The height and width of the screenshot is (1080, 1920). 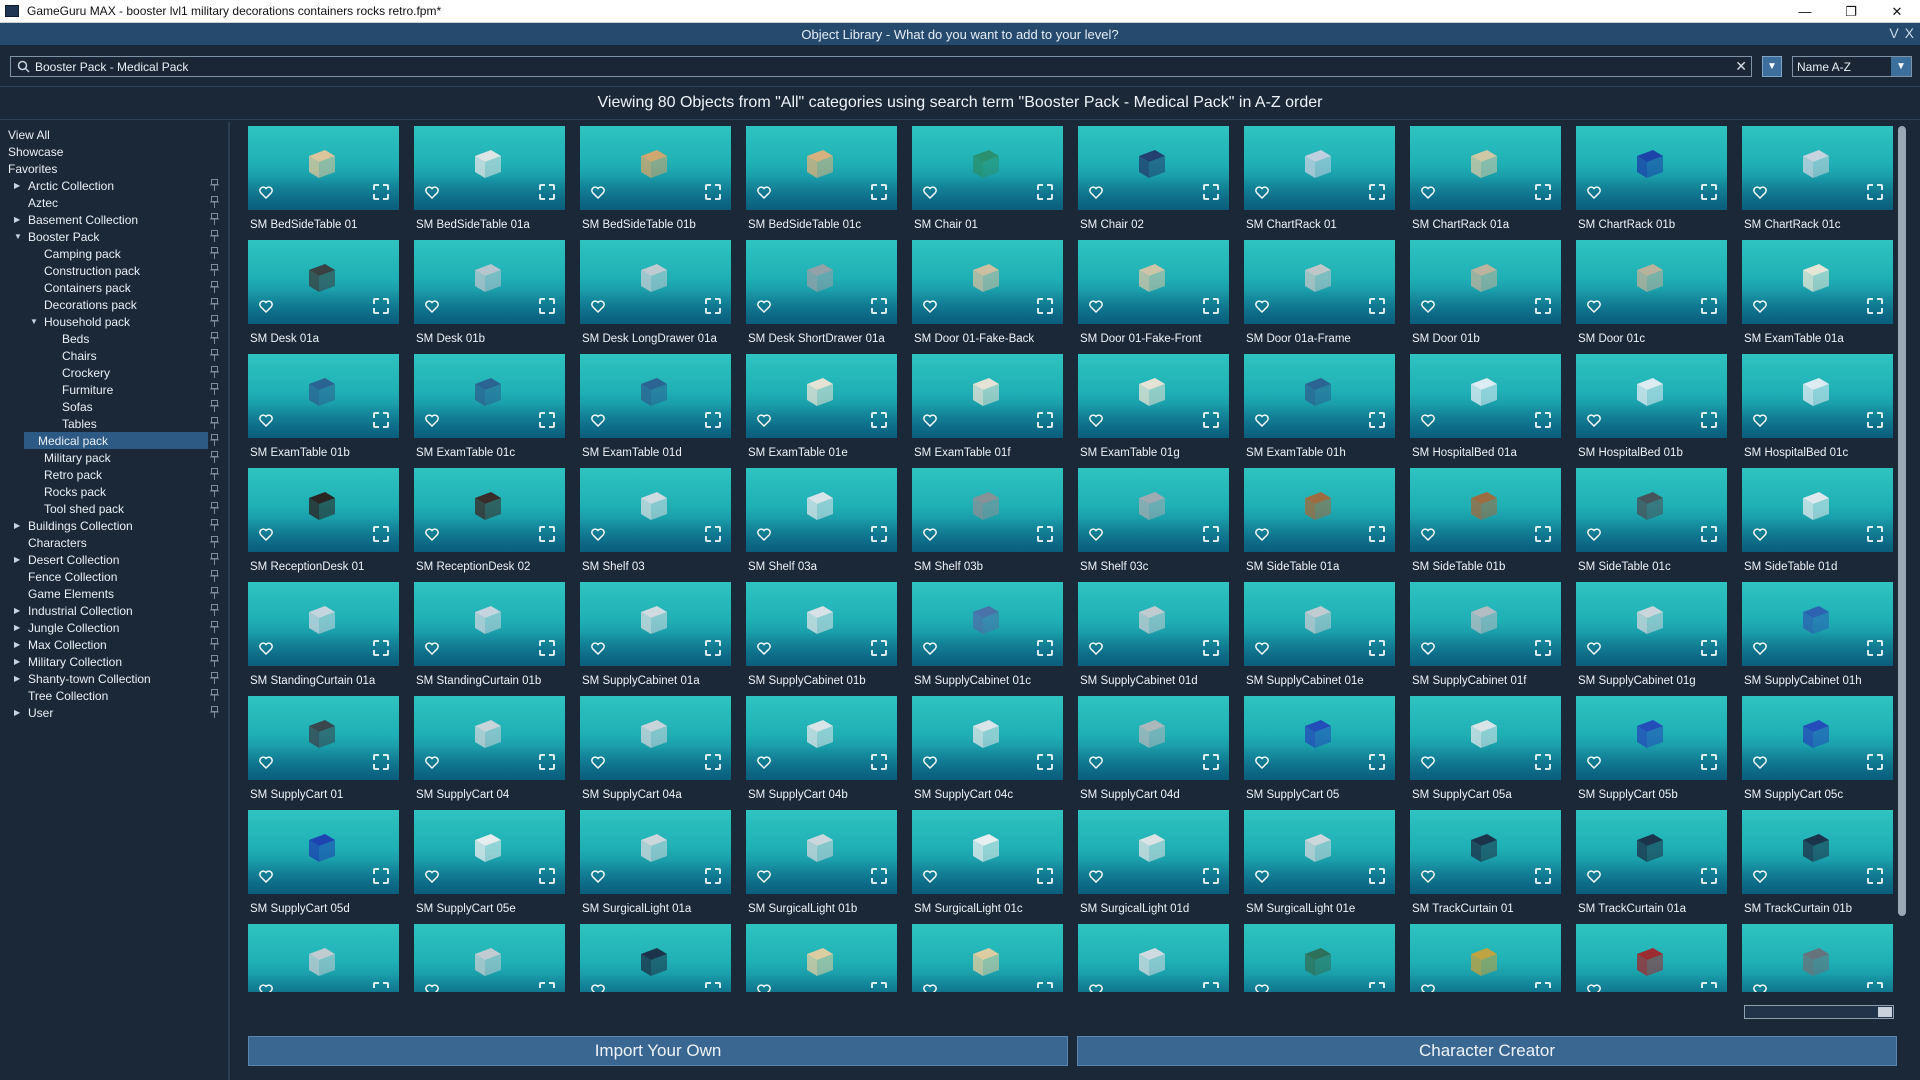 I want to click on object-tile: SM Door 01b, so click(x=1485, y=295).